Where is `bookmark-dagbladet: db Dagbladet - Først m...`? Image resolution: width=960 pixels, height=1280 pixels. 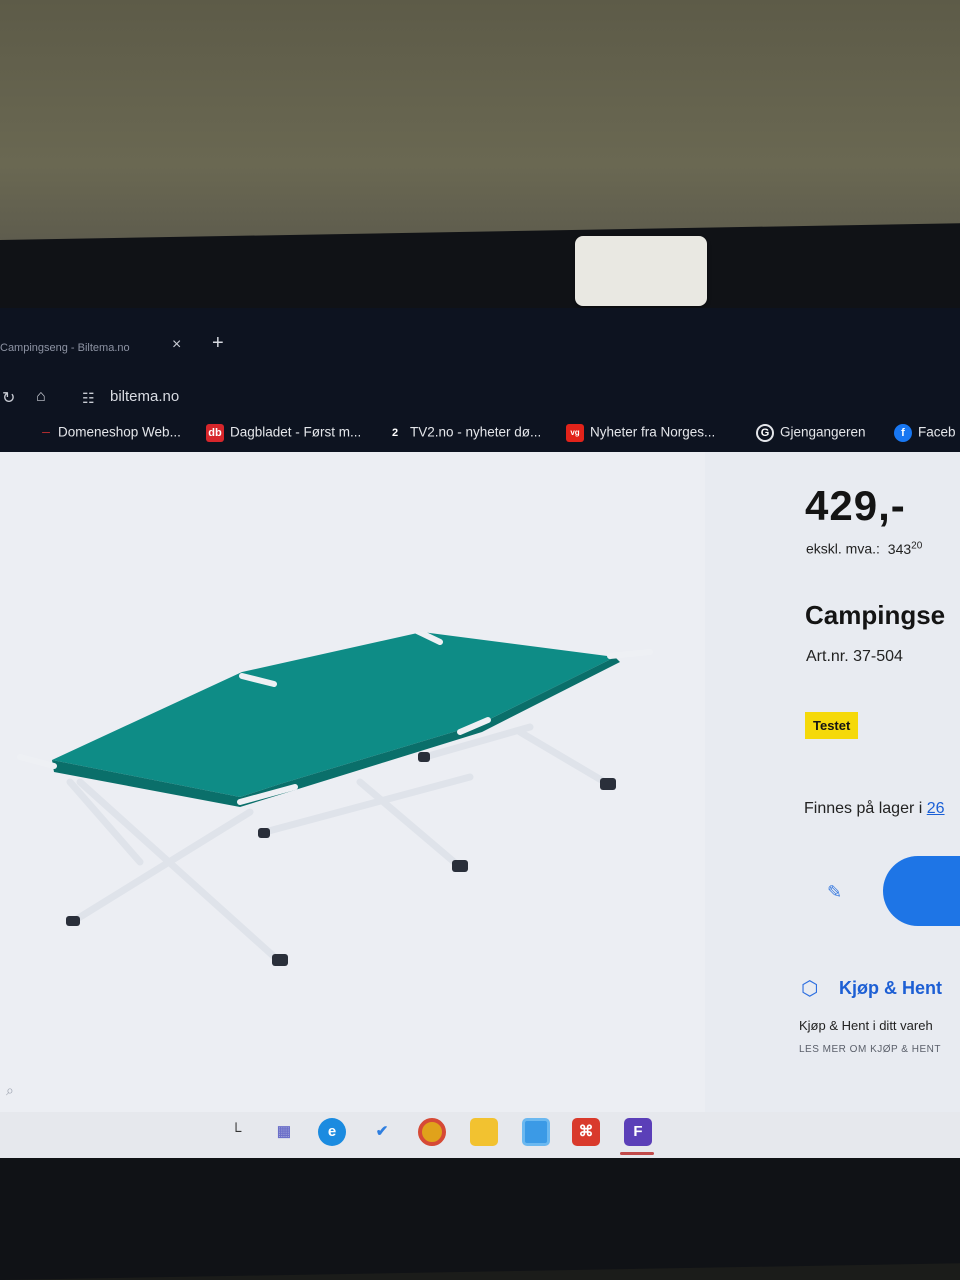
bookmark-dagbladet: db Dagbladet - Først m... is located at coordinates (283, 433).